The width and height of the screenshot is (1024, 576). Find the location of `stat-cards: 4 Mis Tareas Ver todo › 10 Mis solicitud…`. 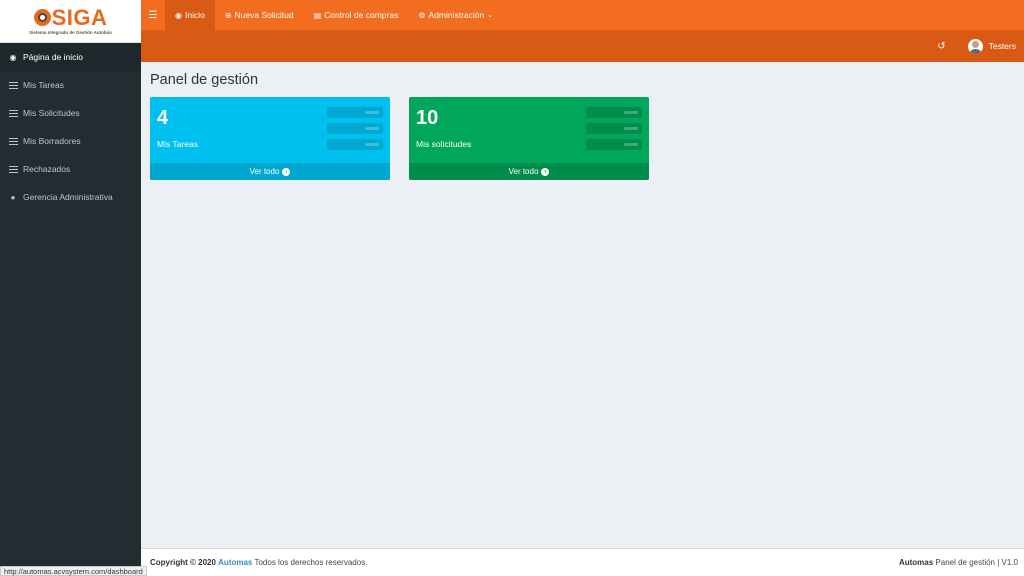

stat-cards: 4 Mis Tareas Ver todo › 10 Mis solicitud… is located at coordinates (582, 138).